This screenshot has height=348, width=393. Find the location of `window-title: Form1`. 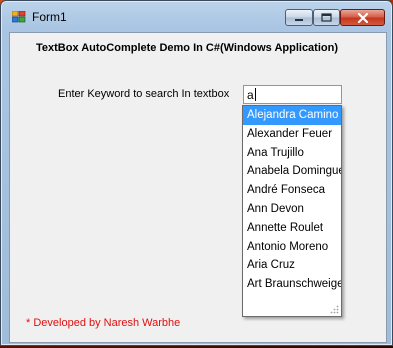

window-title: Form1 is located at coordinates (49, 17).